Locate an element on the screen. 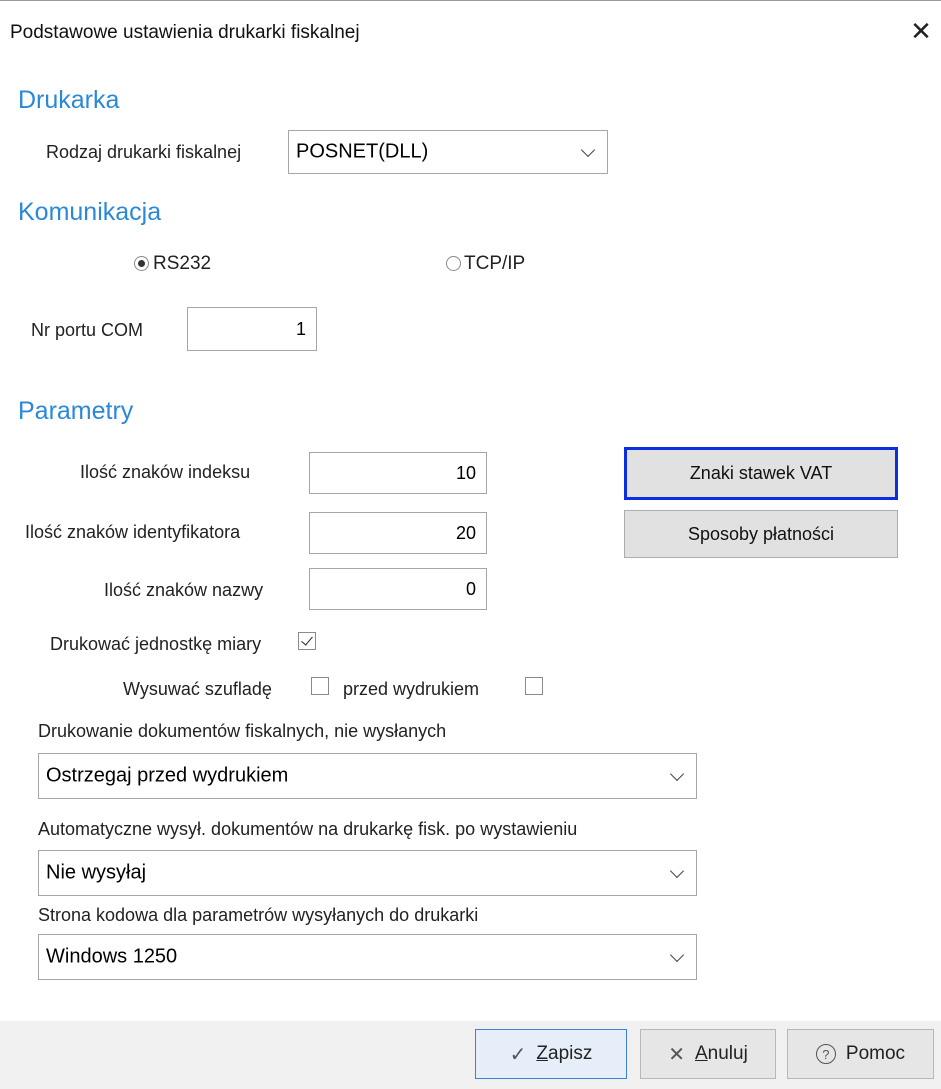 This screenshot has height=1089, width=941. print-unit-checkbox is located at coordinates (307, 641).